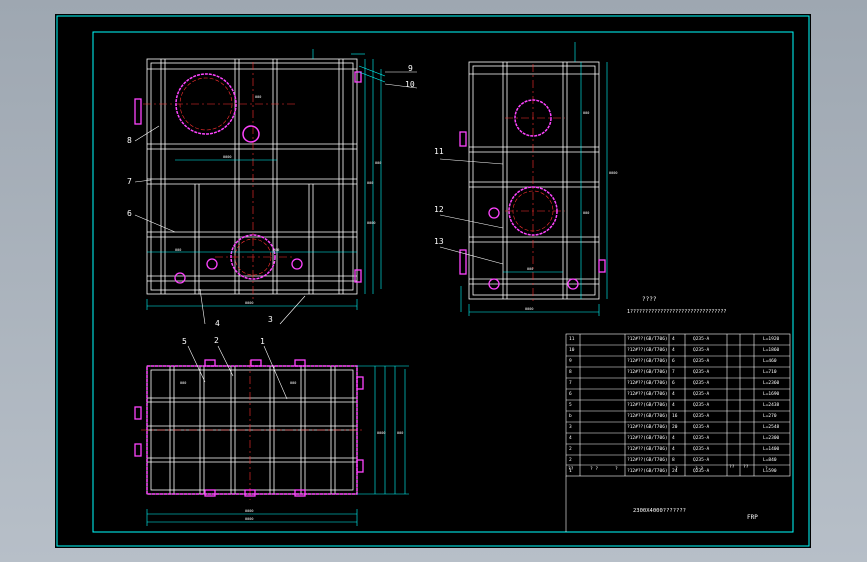 Image resolution: width=867 pixels, height=562 pixels. I want to click on bom-cell-no: 11, so click(572, 339).